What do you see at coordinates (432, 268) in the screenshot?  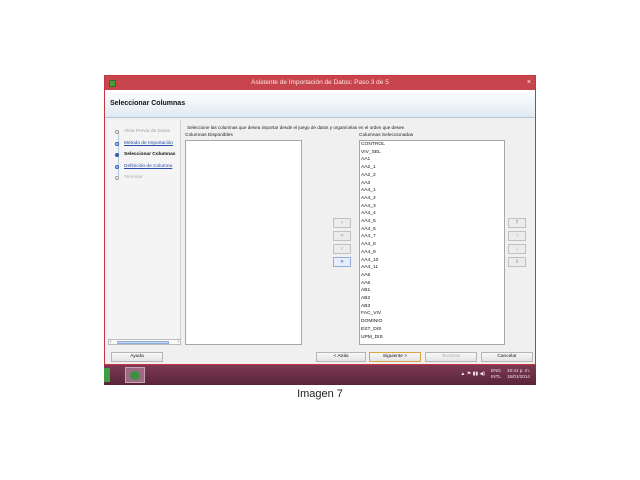 I see `list-item: AA4_11` at bounding box center [432, 268].